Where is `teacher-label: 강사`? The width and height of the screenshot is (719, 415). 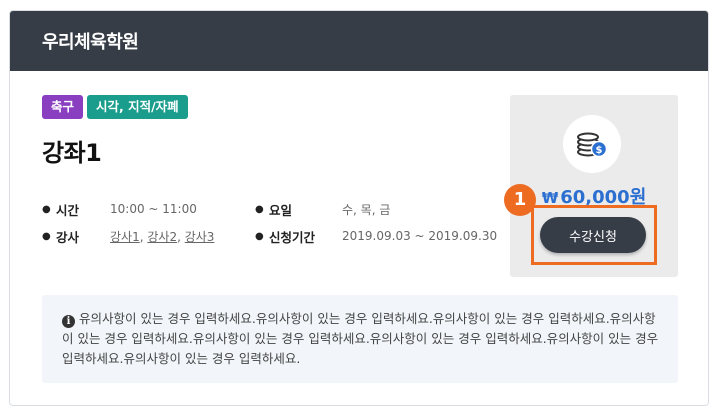 teacher-label: 강사 is located at coordinates (68, 237).